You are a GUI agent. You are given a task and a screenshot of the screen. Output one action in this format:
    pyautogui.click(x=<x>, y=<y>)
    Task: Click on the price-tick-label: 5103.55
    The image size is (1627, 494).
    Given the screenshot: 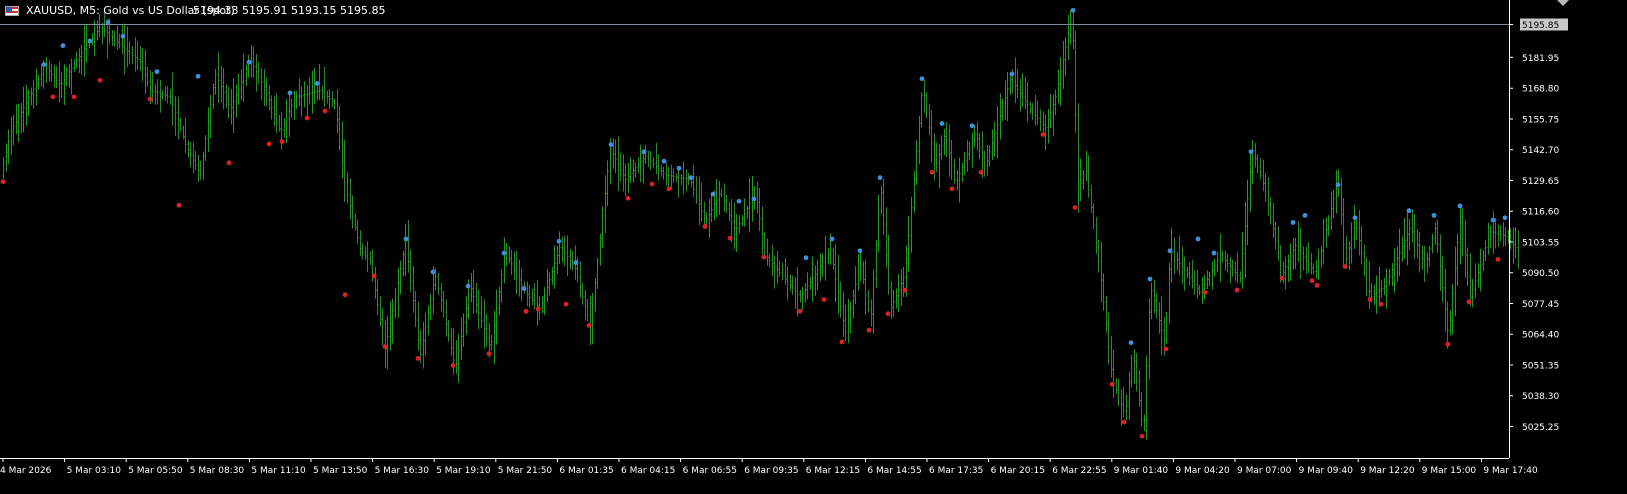 What is the action you would take?
    pyautogui.click(x=1540, y=243)
    